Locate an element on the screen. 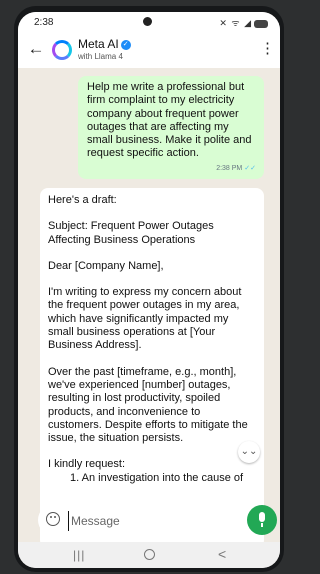 The width and height of the screenshot is (320, 574). status-icons: ✕ ᯤ ◢ is located at coordinates (243, 22).